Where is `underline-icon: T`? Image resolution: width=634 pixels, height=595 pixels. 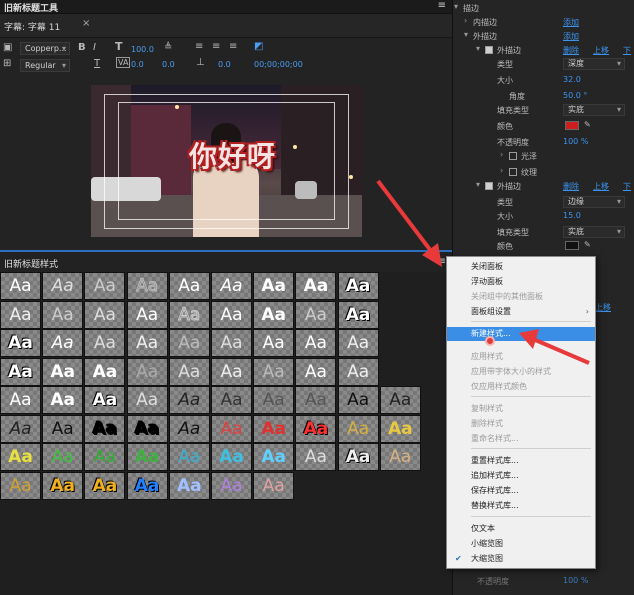 underline-icon: T is located at coordinates (97, 63).